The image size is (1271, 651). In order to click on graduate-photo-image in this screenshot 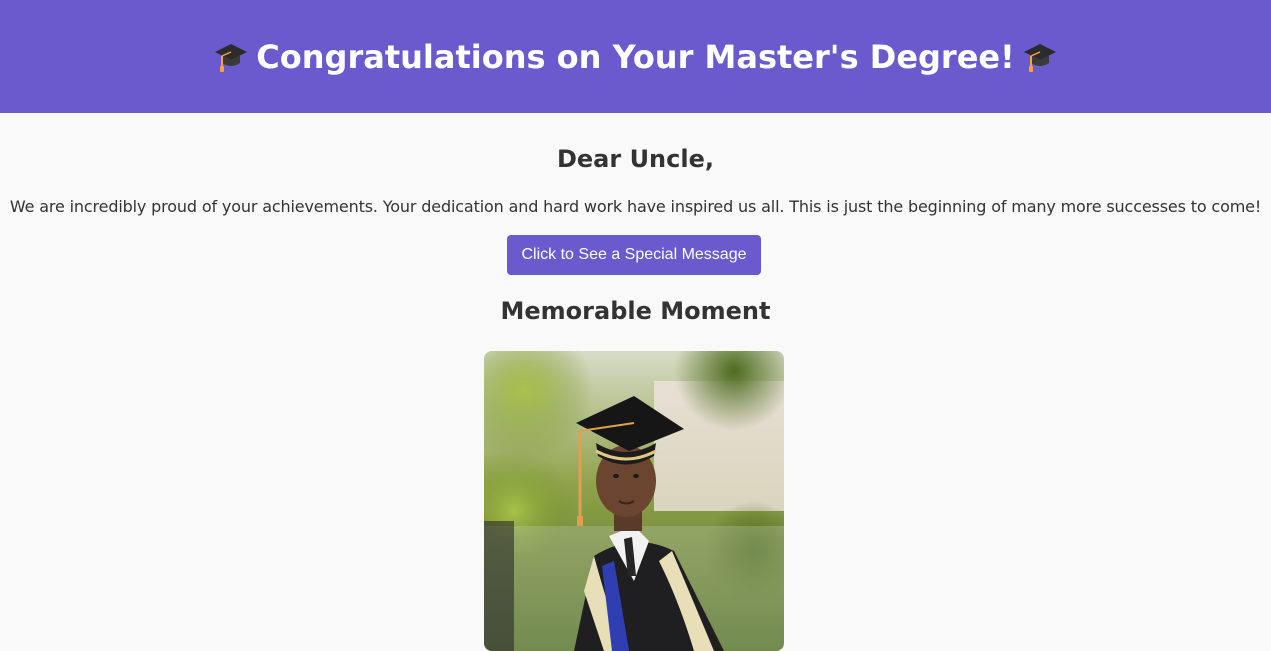, I will do `click(634, 501)`.